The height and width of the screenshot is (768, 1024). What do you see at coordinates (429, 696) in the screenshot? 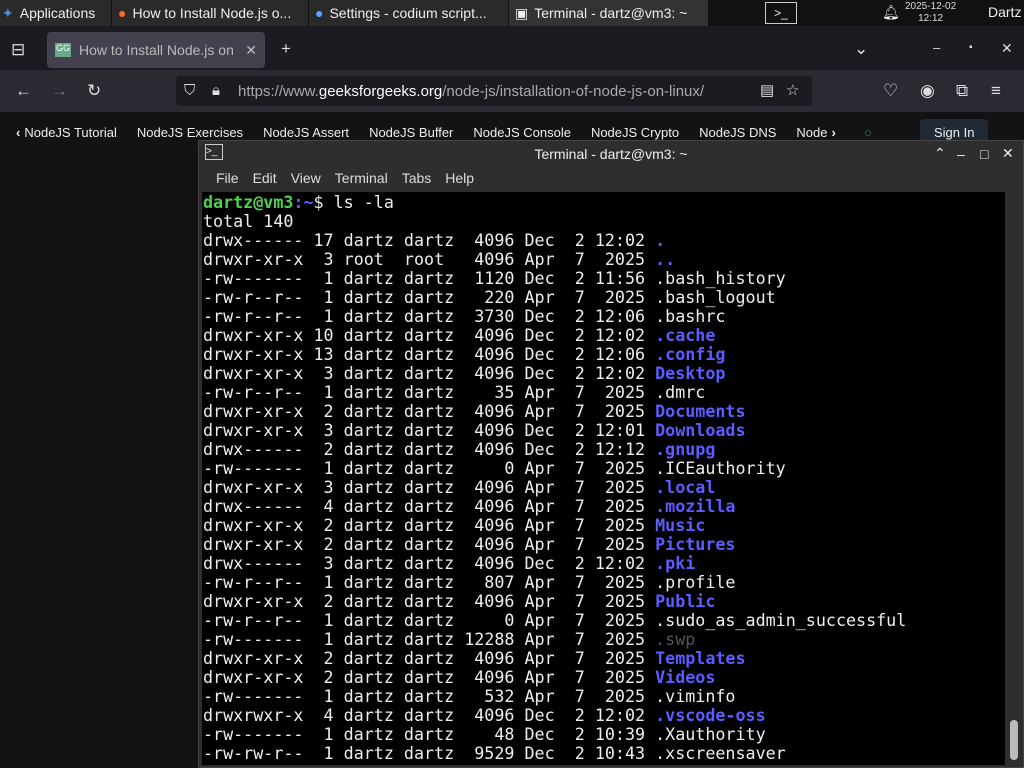
I see `file-meta: -rw------- 1 dartz dartz 532 Apr 7 2025` at bounding box center [429, 696].